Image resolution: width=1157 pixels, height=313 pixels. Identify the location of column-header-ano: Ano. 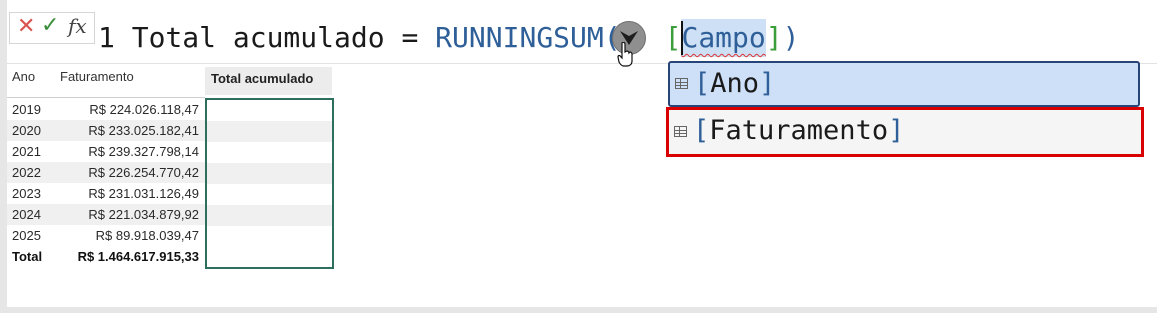
(23, 76).